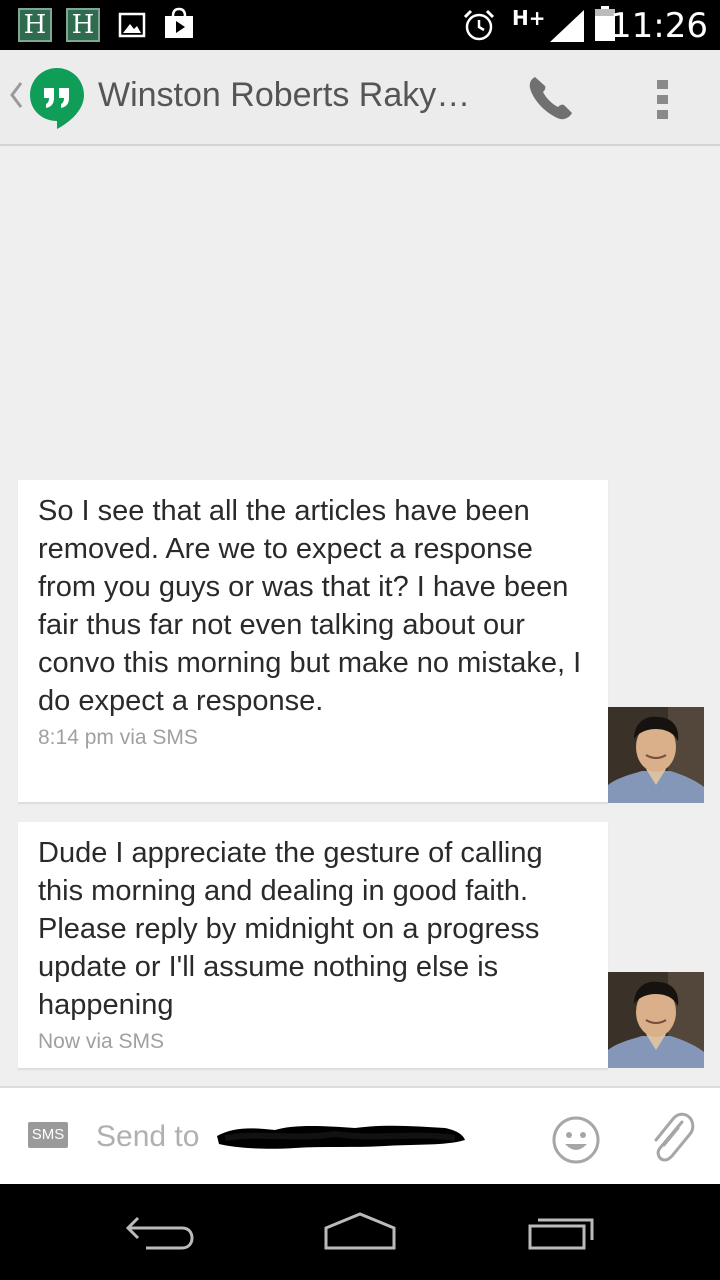 This screenshot has height=1280, width=720. What do you see at coordinates (132, 25) in the screenshot?
I see `image-icon` at bounding box center [132, 25].